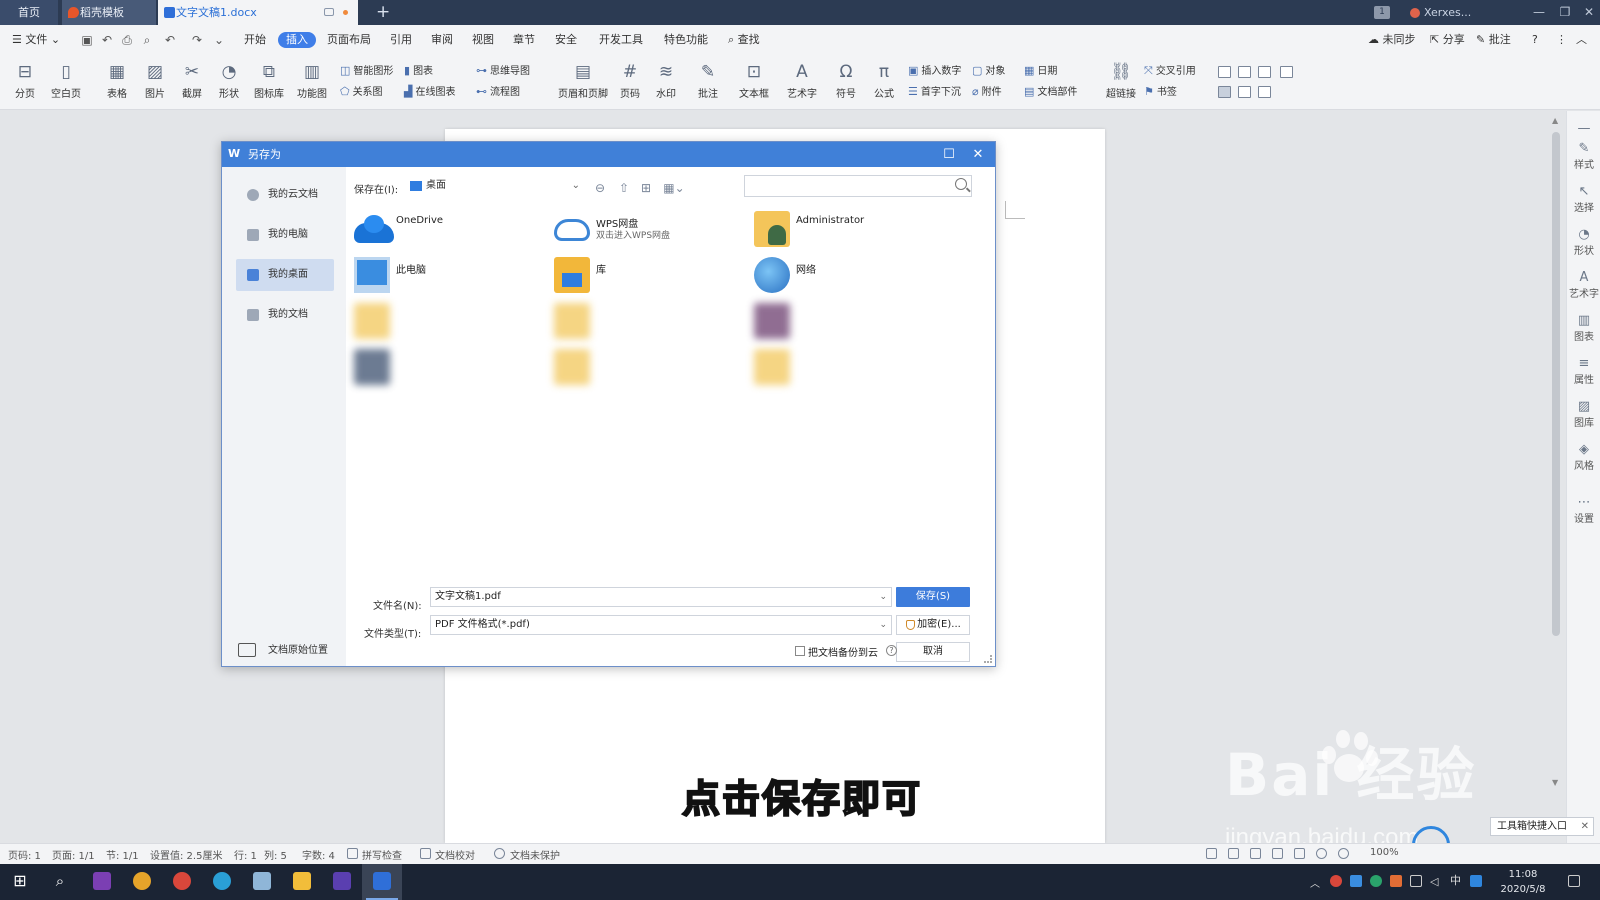 The width and height of the screenshot is (1600, 900). I want to click on search-command: ⌕ 查找, so click(744, 40).